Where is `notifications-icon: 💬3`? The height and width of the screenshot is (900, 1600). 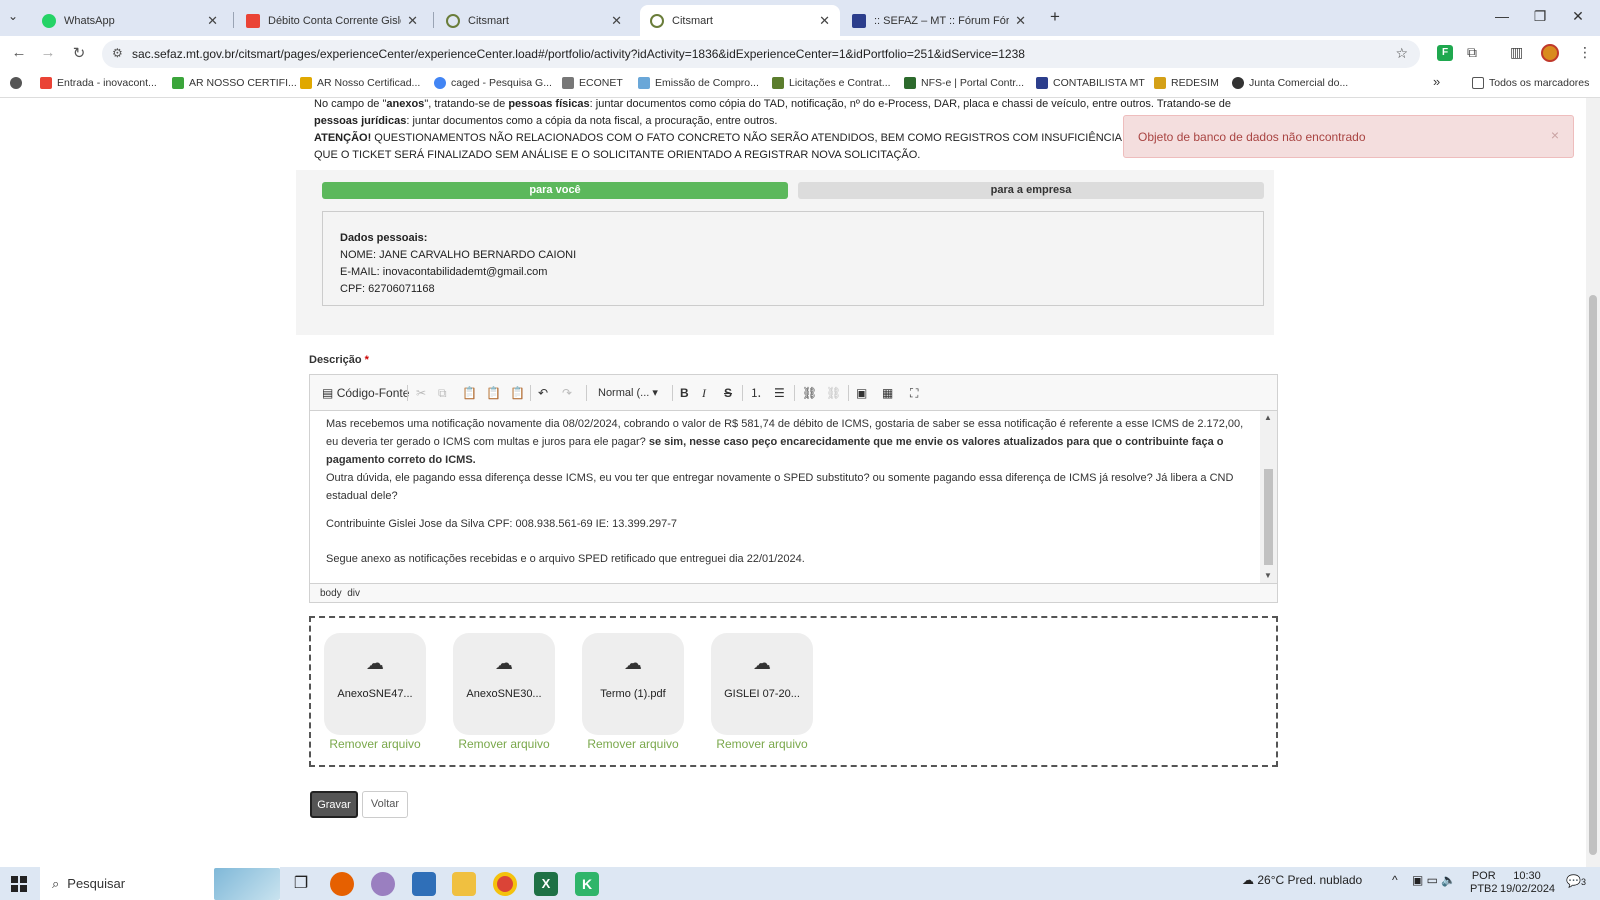 notifications-icon: 💬3 is located at coordinates (1576, 881).